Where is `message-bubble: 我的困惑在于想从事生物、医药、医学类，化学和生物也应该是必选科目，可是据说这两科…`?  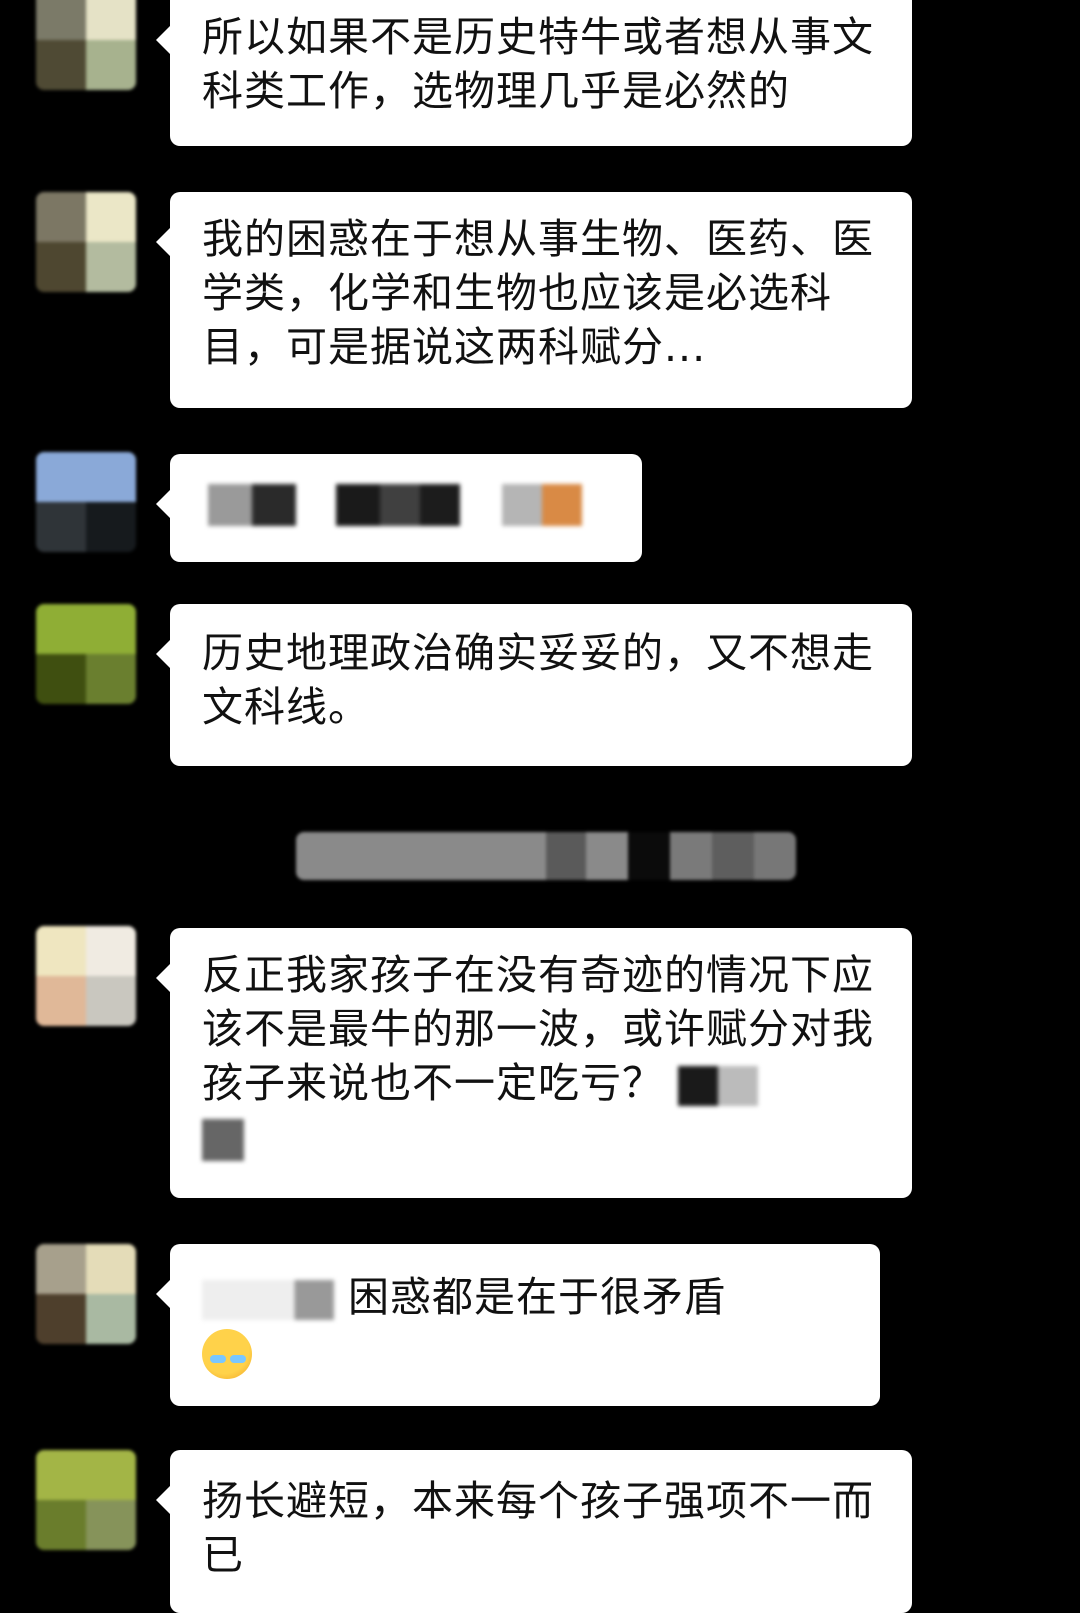 message-bubble: 我的困惑在于想从事生物、医药、医学类，化学和生物也应该是必选科目，可是据说这两科… is located at coordinates (534, 300).